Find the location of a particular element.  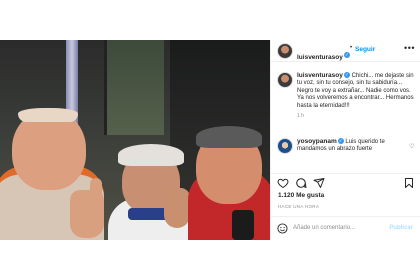

follow-button: Seguir is located at coordinates (365, 49).